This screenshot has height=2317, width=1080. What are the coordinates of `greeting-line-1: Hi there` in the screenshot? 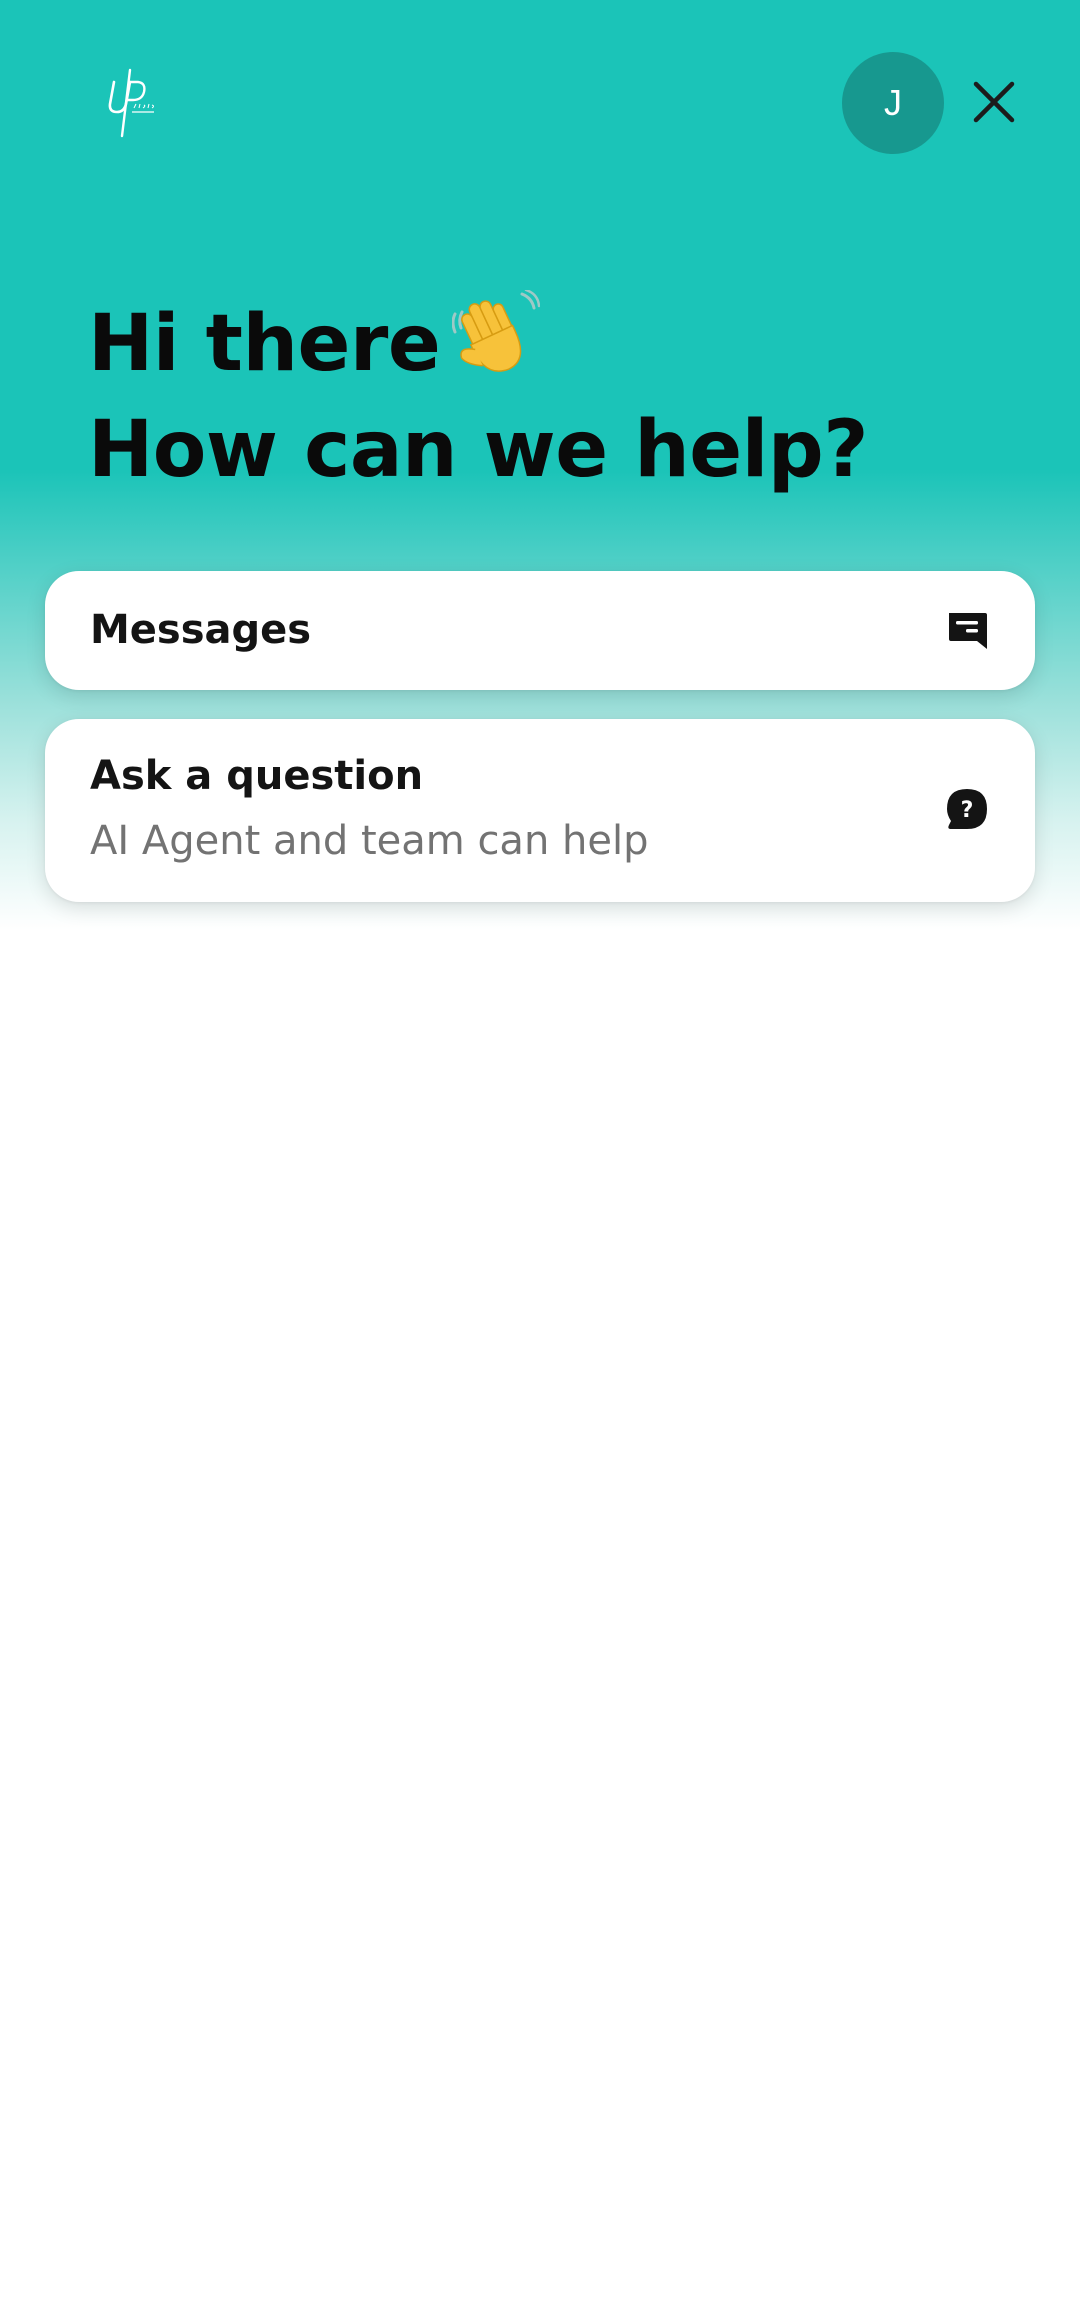 It's located at (568, 344).